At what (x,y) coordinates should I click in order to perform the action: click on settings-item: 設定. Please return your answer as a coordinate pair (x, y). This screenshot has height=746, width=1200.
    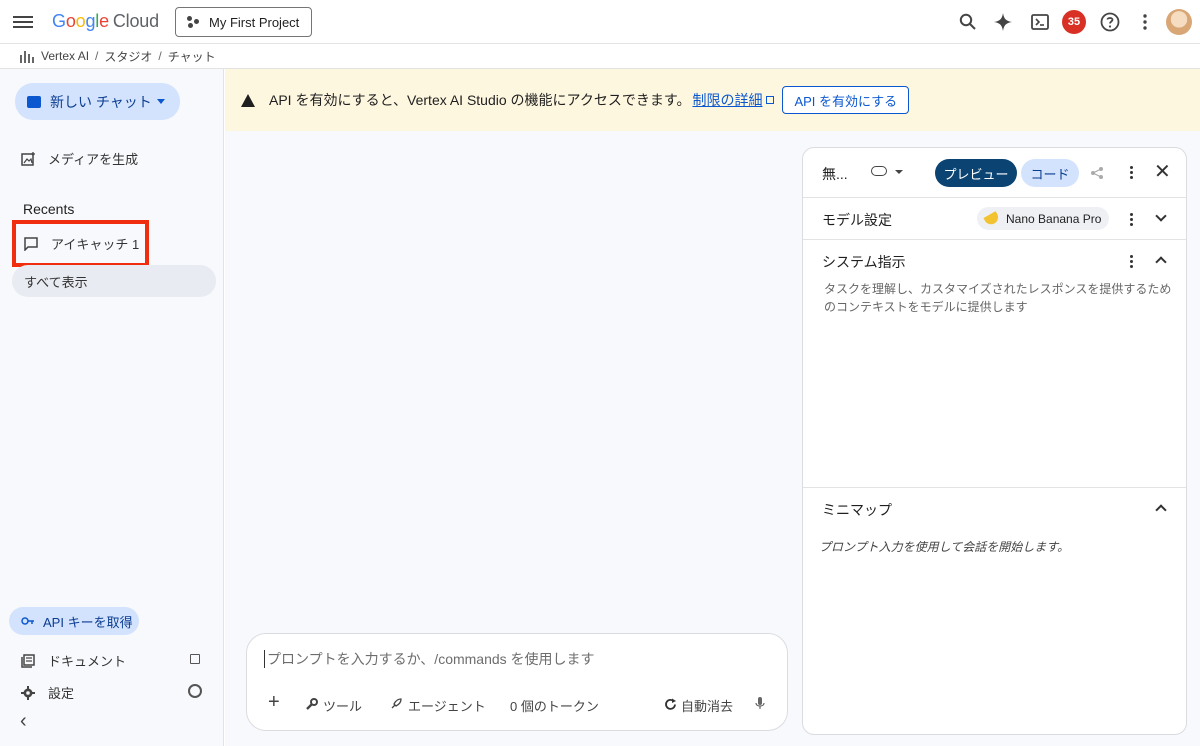
    Looking at the image, I should click on (47, 692).